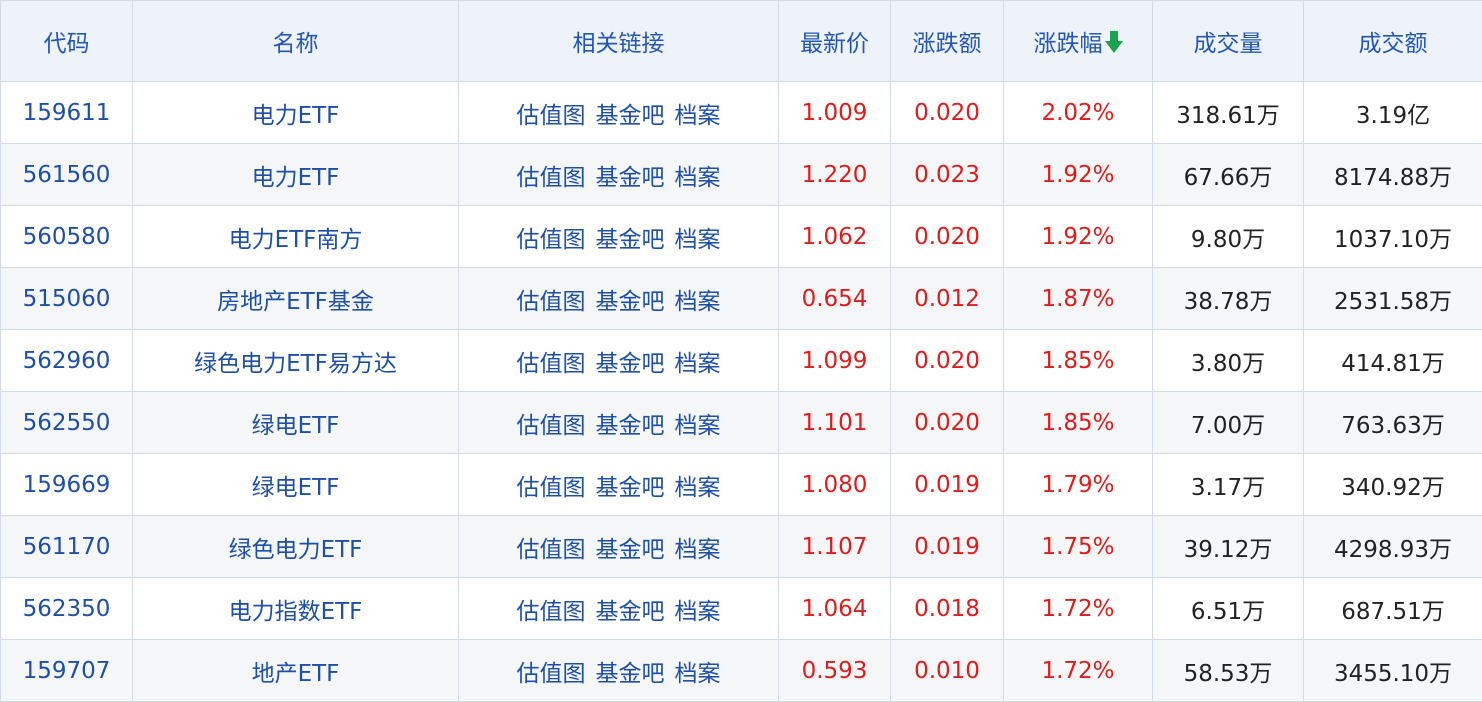 The width and height of the screenshot is (1482, 702). What do you see at coordinates (1078, 671) in the screenshot?
I see `pct-change-cell: 1.72%` at bounding box center [1078, 671].